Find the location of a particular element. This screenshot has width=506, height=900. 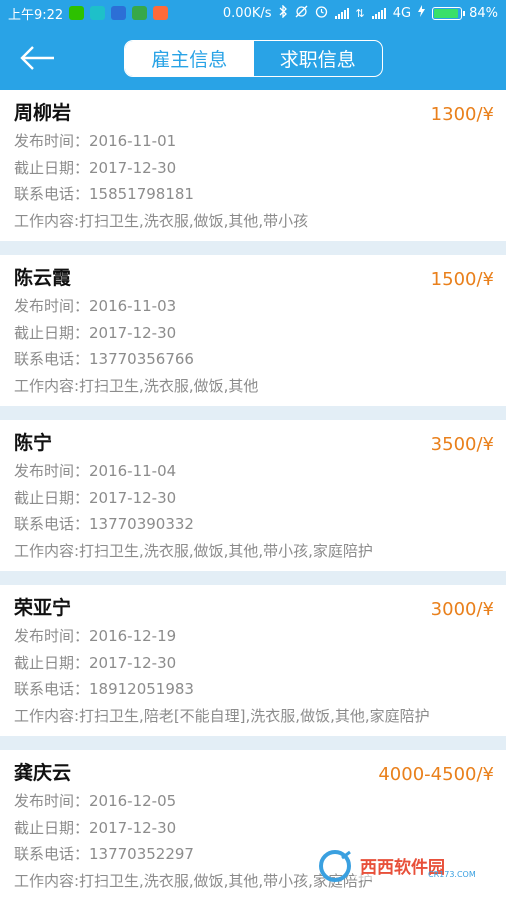

network-type: 4G is located at coordinates (402, 13).